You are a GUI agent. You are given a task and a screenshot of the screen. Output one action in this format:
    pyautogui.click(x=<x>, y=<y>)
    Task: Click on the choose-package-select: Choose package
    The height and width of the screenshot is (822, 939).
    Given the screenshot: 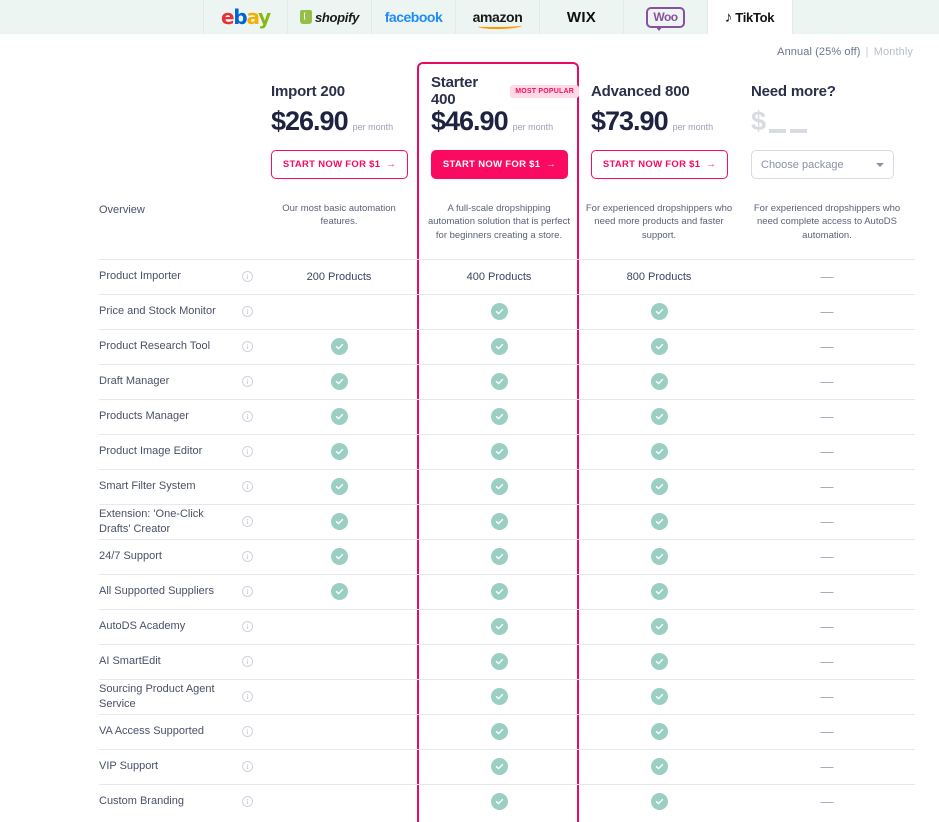 What is the action you would take?
    pyautogui.click(x=822, y=164)
    